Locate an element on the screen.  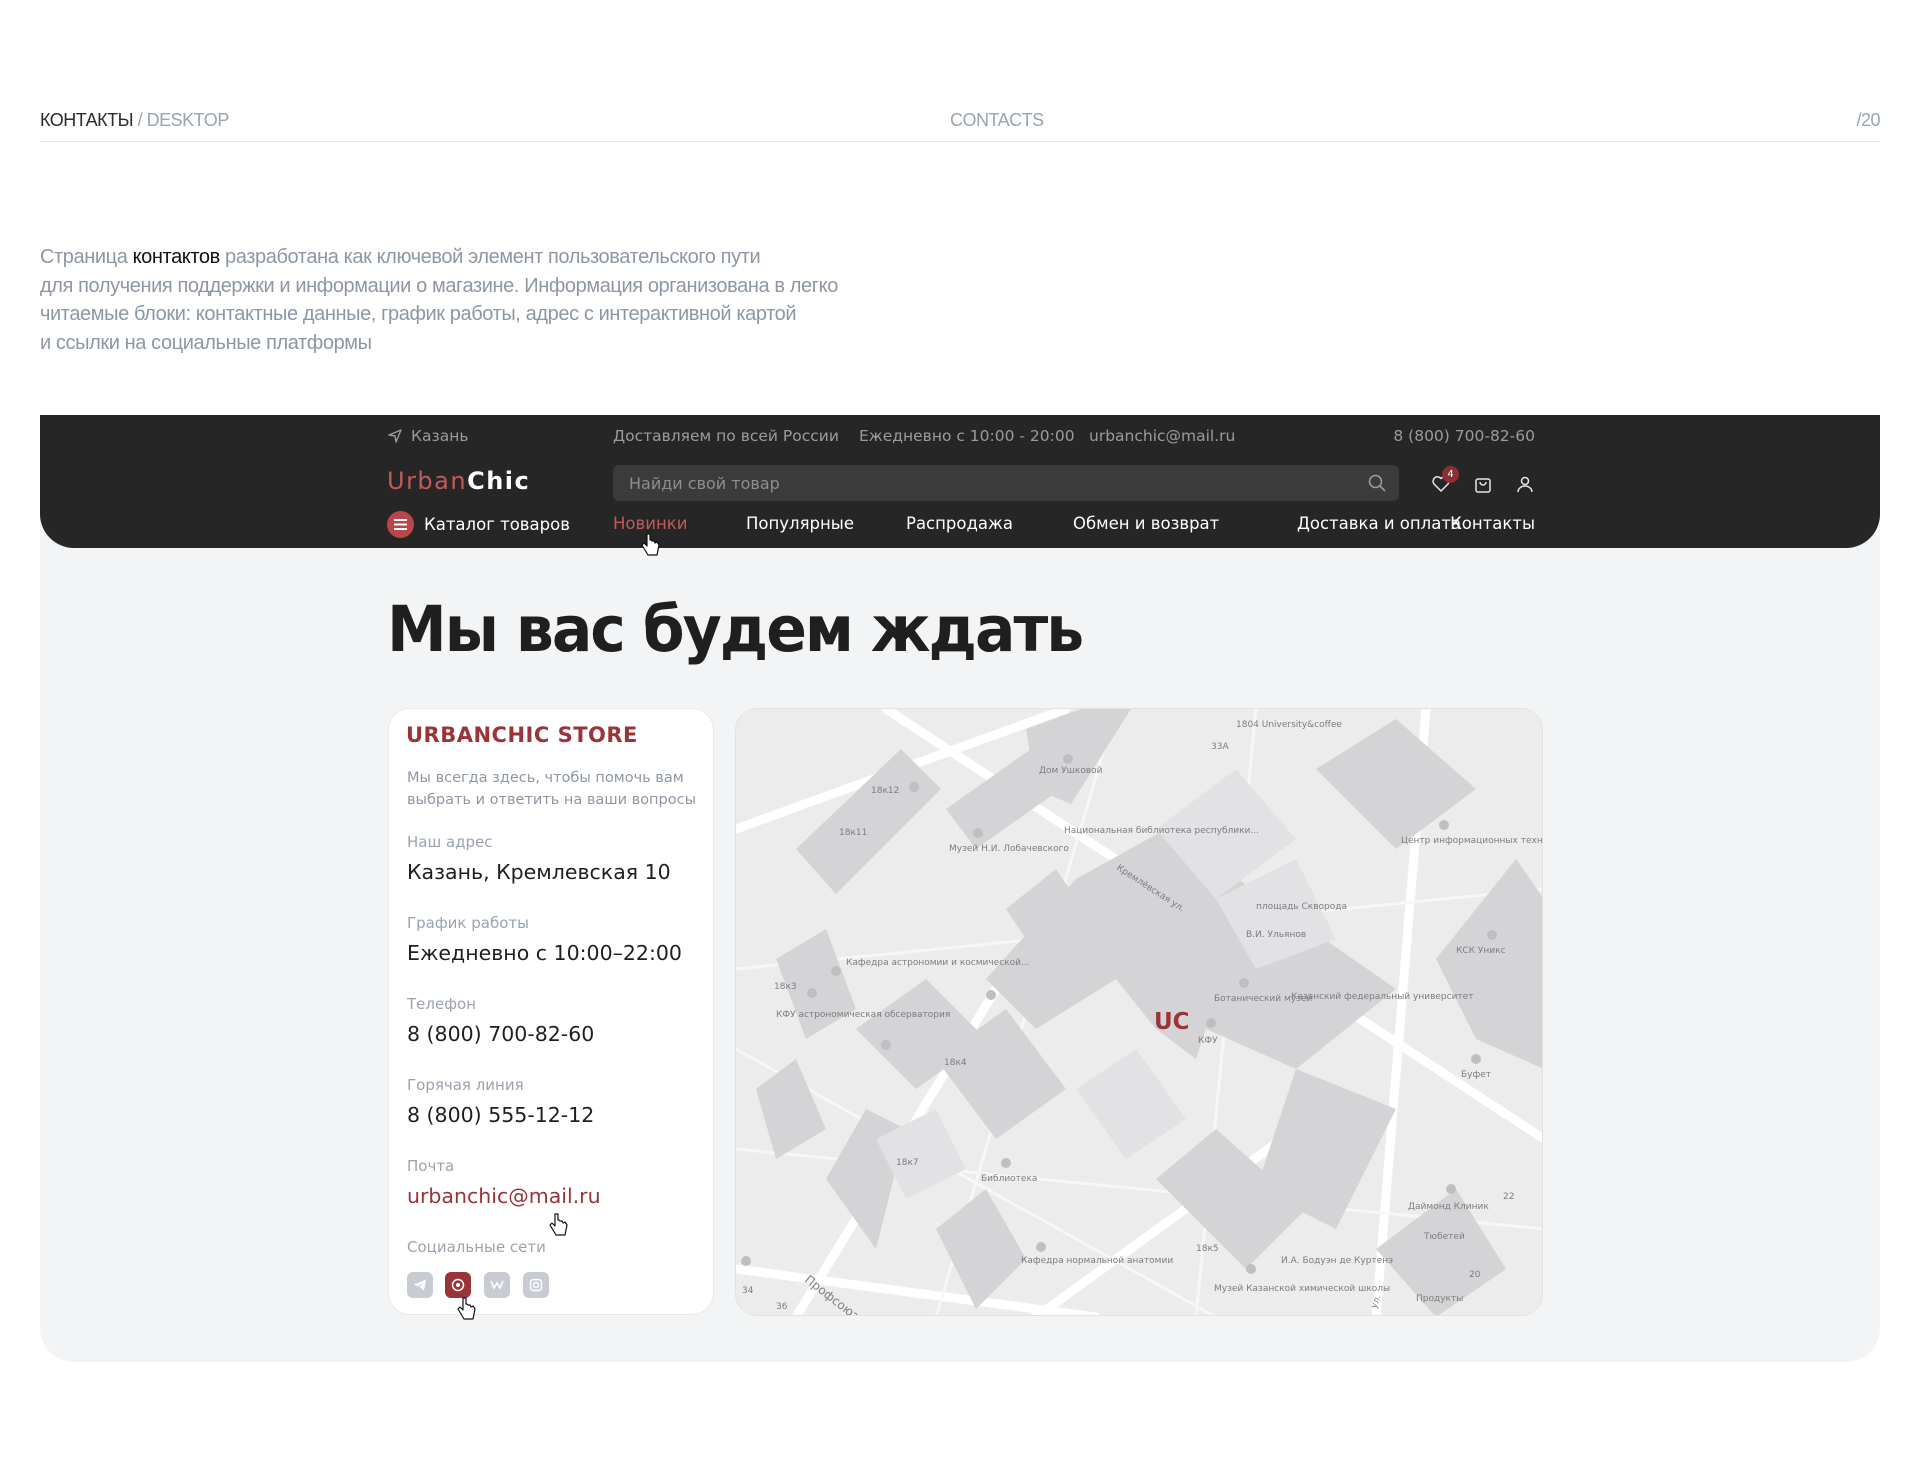
store-title: URBANCHIC STORE is located at coordinates (522, 735).